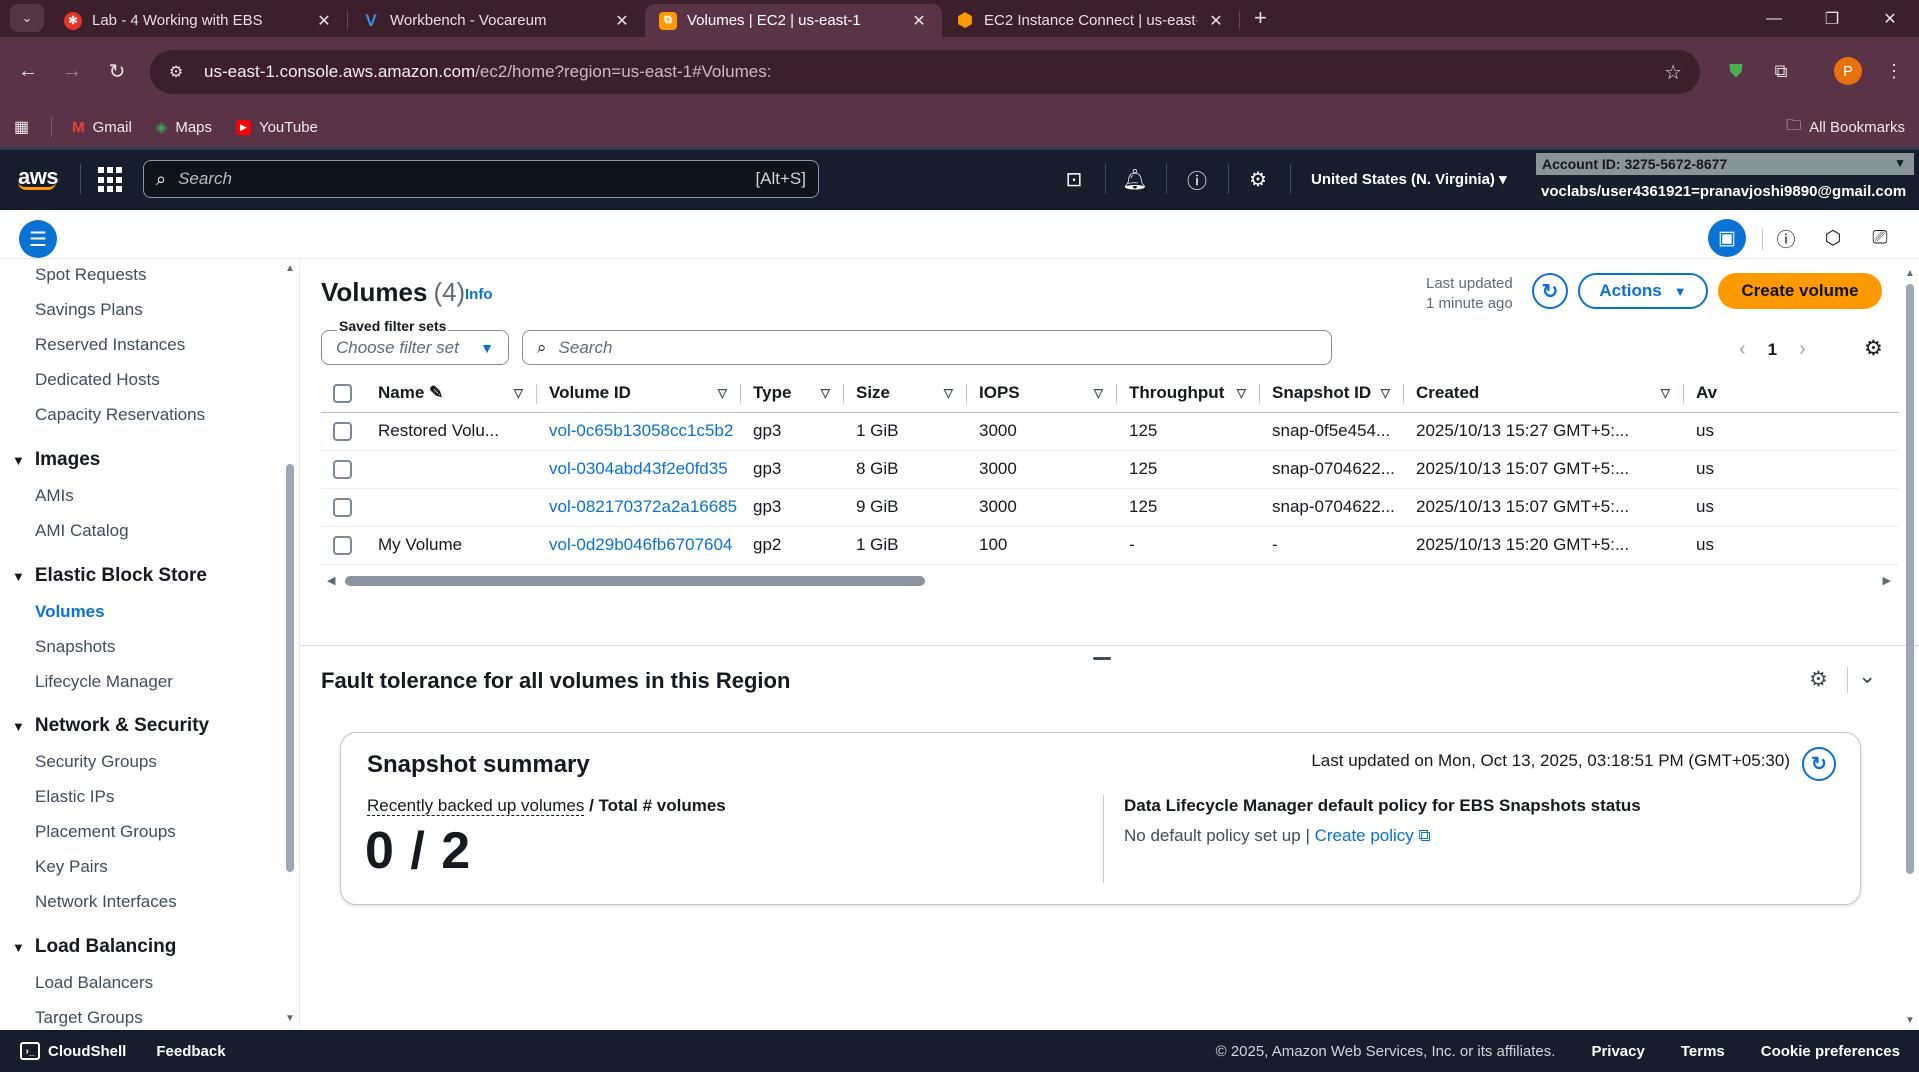 The image size is (1919, 1072). I want to click on sidebar-item-placement-groups: Placement Groups, so click(105, 832).